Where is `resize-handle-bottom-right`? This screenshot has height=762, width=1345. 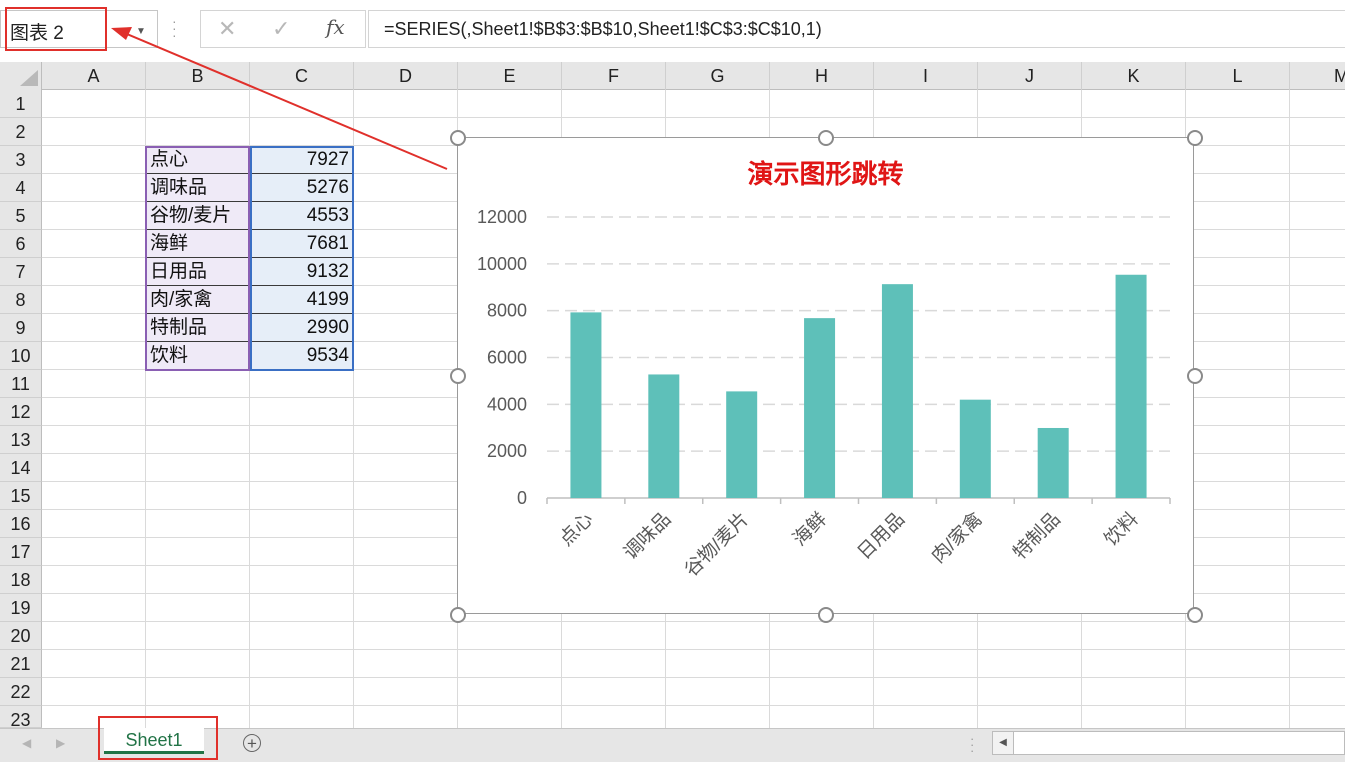
resize-handle-bottom-right is located at coordinates (1195, 615).